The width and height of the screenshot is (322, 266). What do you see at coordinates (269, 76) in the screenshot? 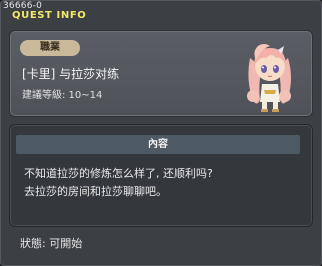
I see `npc-portrait-icon` at bounding box center [269, 76].